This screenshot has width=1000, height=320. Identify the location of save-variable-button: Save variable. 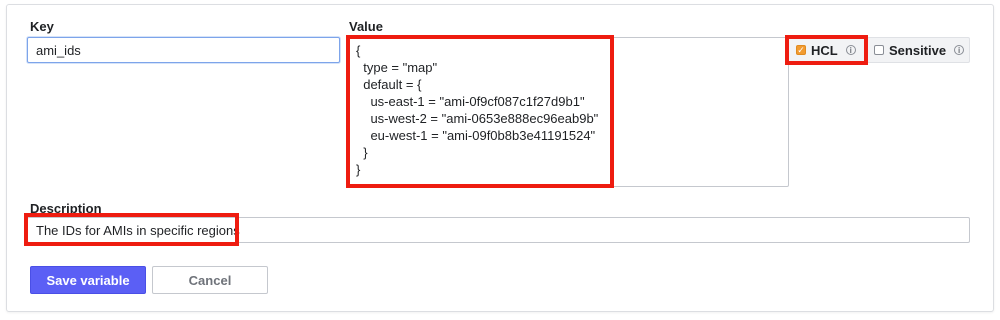
(88, 280).